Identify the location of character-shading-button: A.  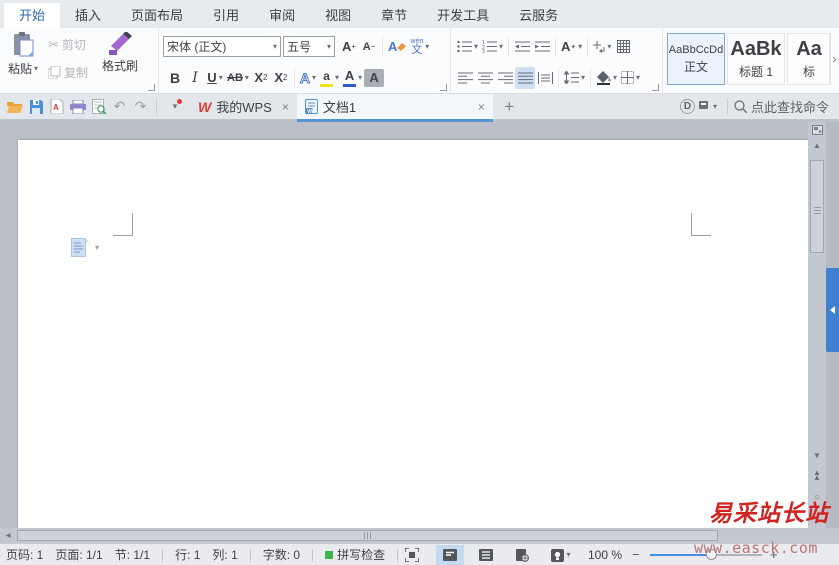
(374, 77).